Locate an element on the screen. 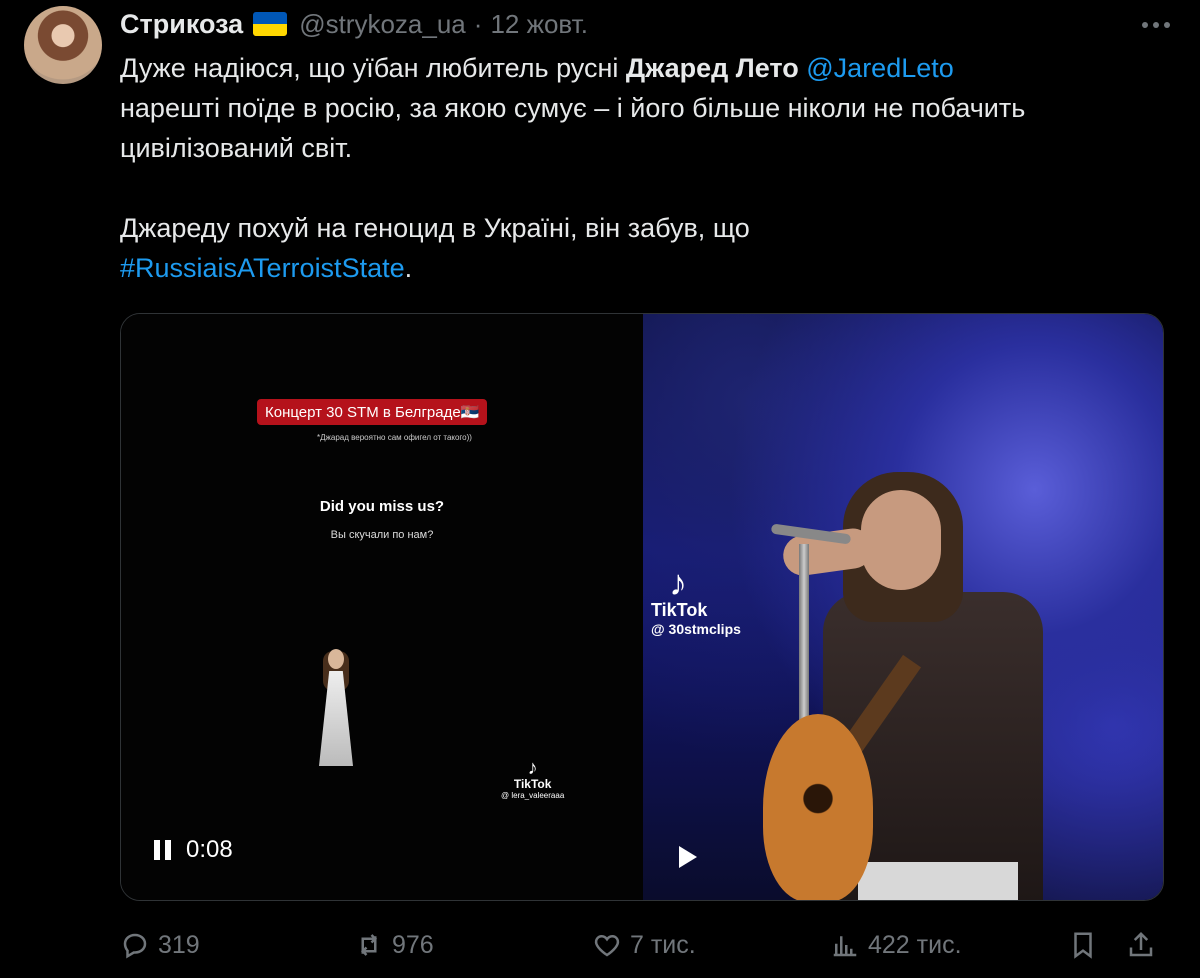 The image size is (1200, 978). reply-count: 319 is located at coordinates (179, 944).